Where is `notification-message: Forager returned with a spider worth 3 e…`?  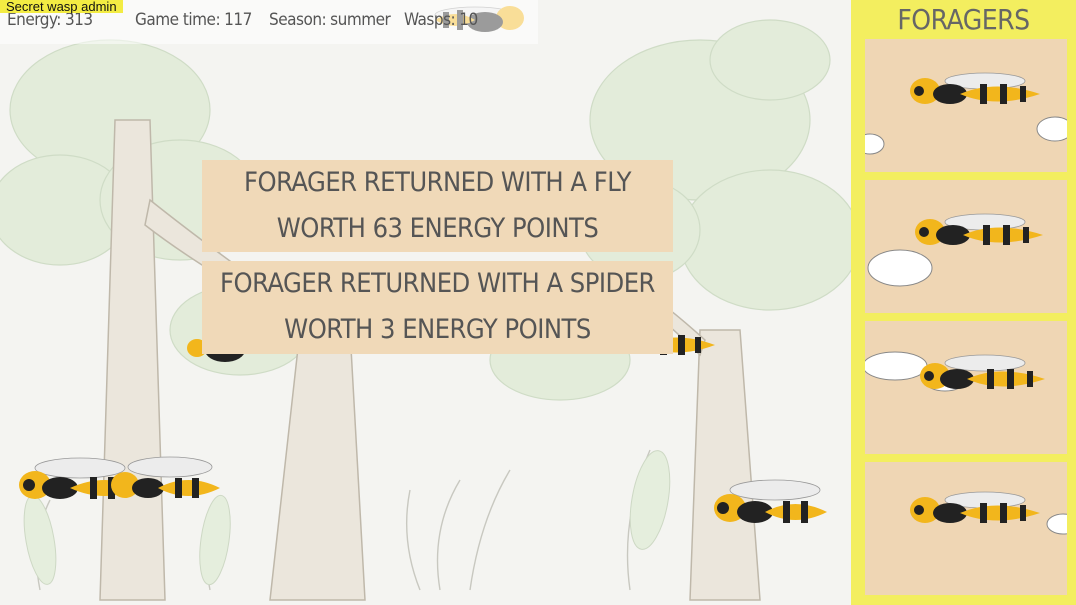
notification-message: Forager returned with a spider worth 3 e… is located at coordinates (437, 307).